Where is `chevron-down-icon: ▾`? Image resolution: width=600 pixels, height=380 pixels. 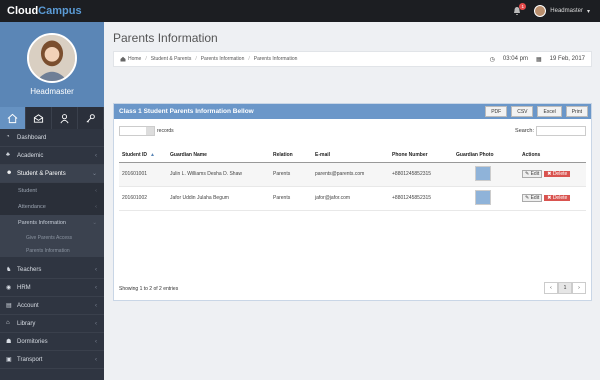
chevron-down-icon: ▾ is located at coordinates (588, 11).